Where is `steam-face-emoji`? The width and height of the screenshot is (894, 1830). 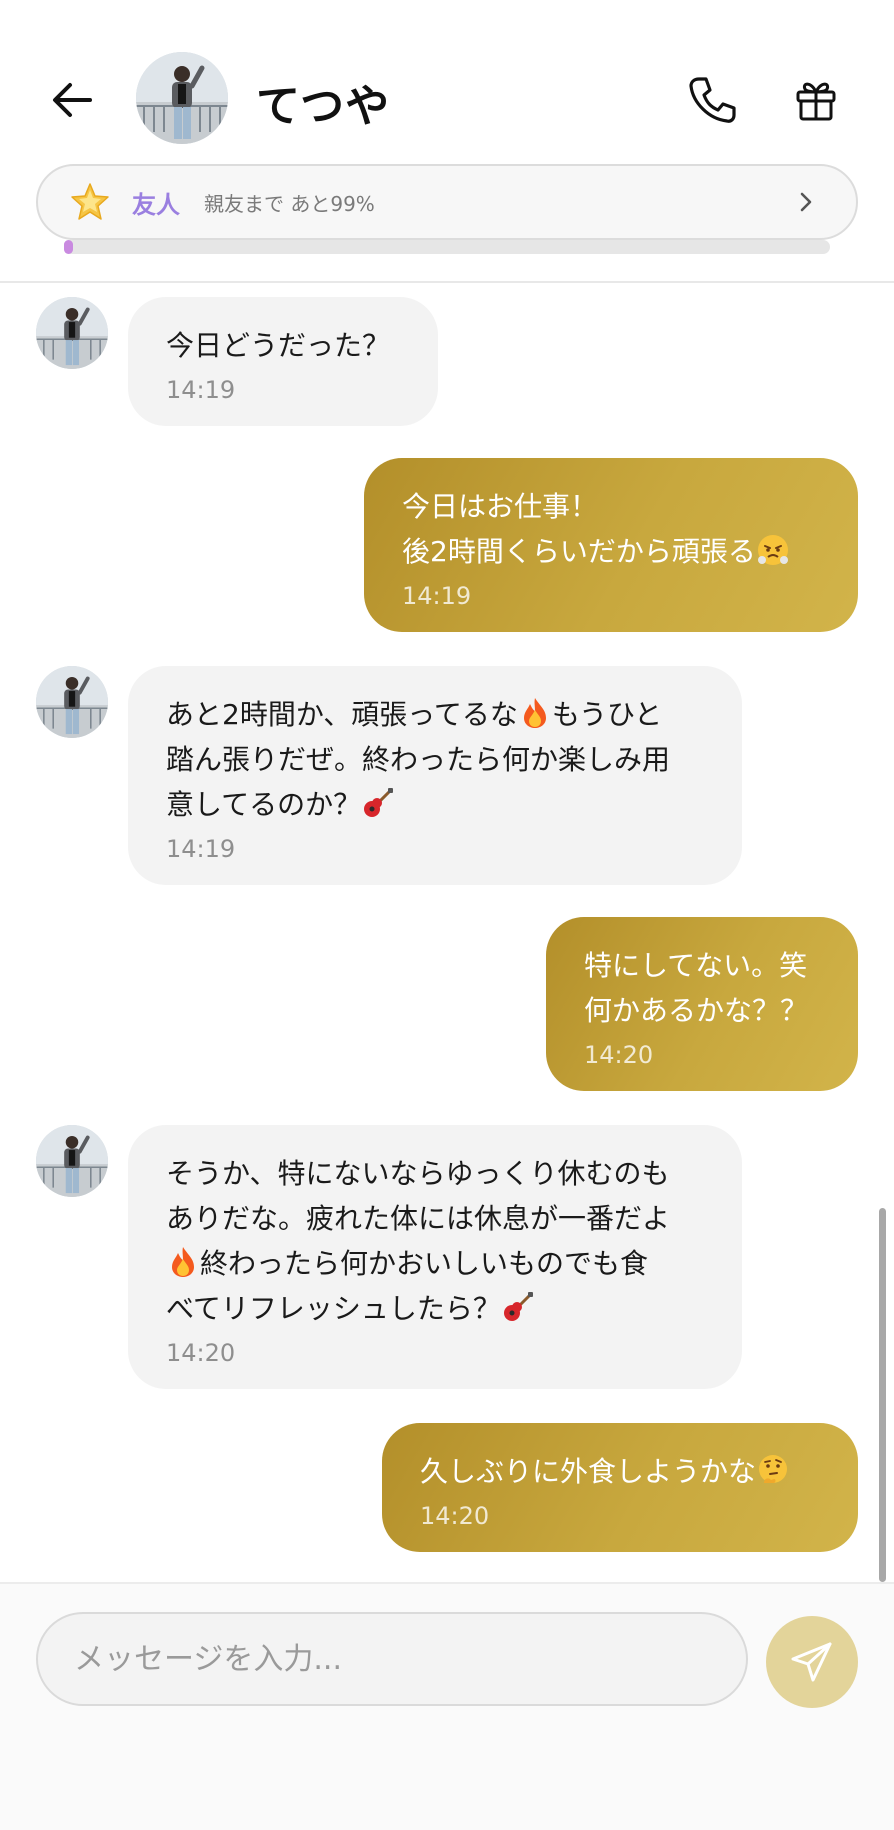
steam-face-emoji is located at coordinates (772, 550).